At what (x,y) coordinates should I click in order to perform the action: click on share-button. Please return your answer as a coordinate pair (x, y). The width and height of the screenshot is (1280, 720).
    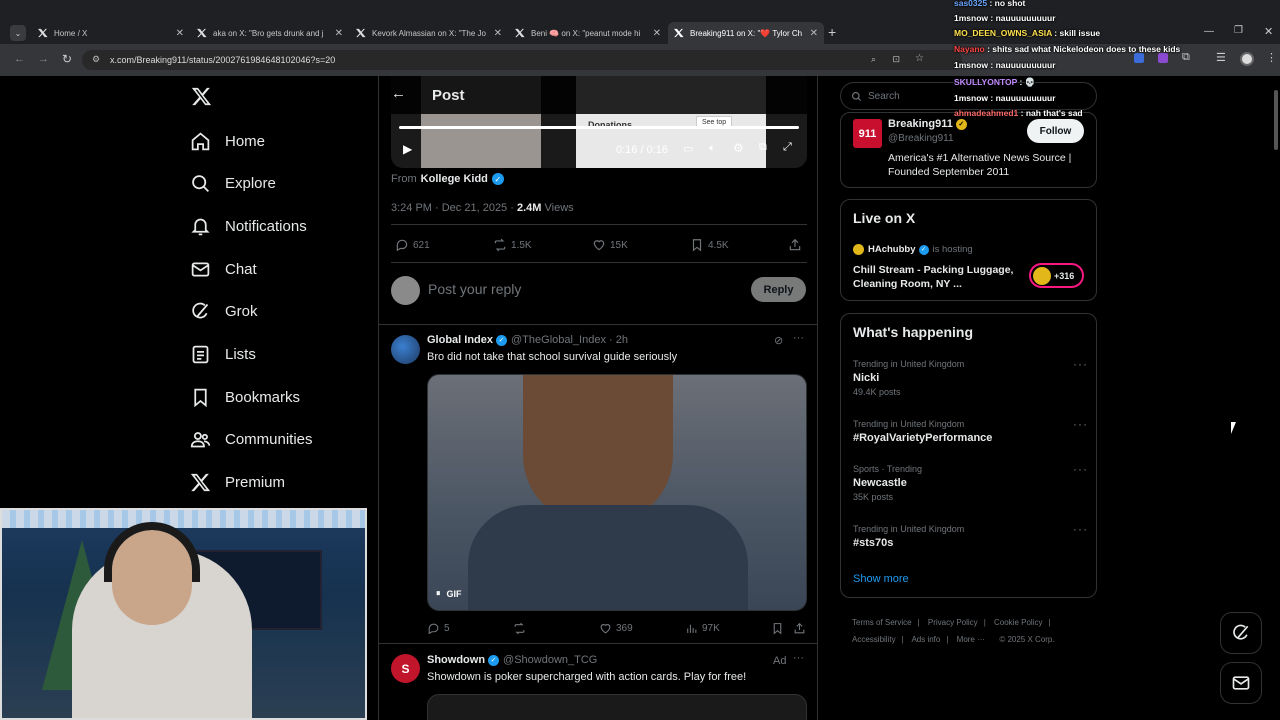
    Looking at the image, I should click on (797, 245).